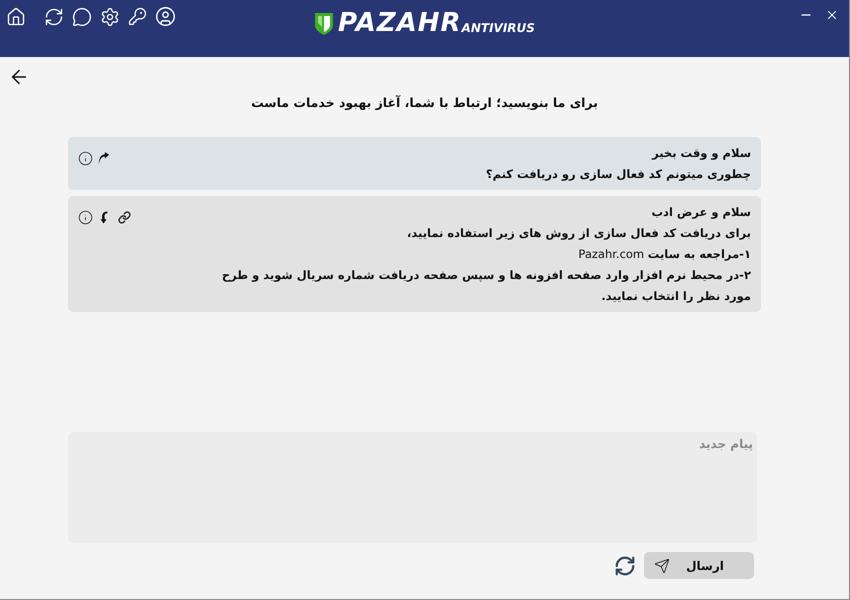  Describe the element at coordinates (137, 16) in the screenshot. I see `key-icon` at that location.